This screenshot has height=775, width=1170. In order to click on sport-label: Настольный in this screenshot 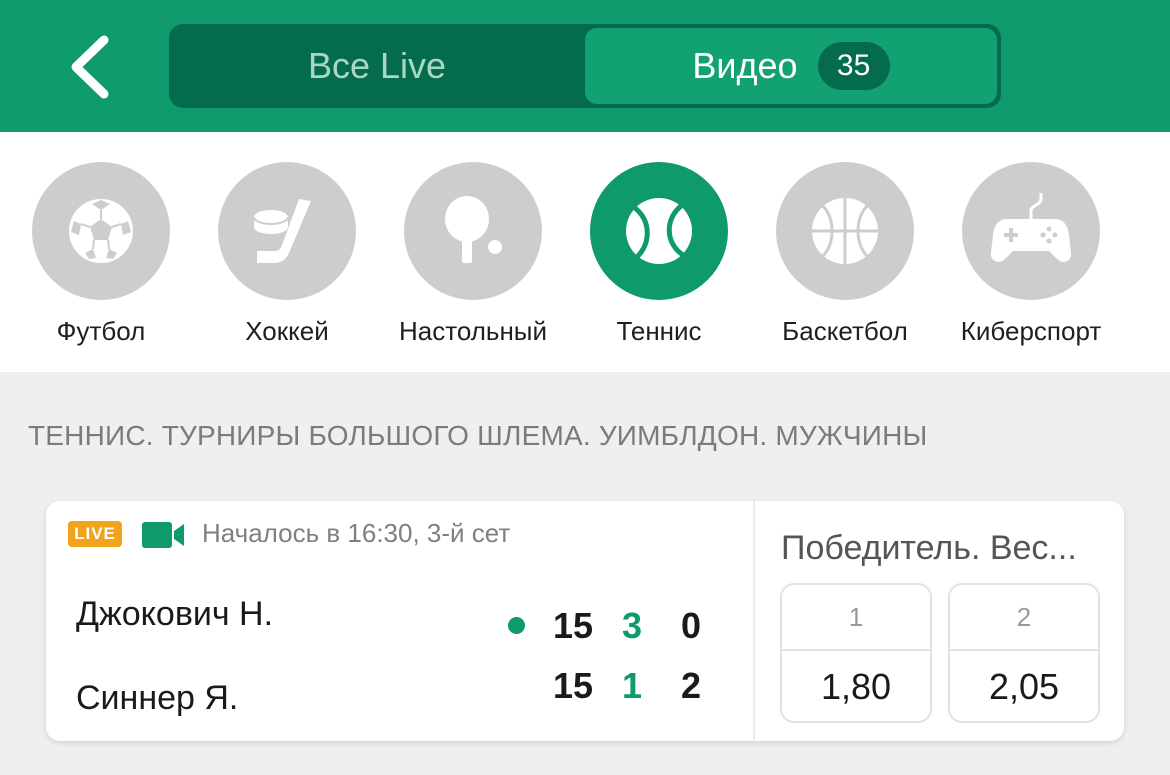, I will do `click(473, 331)`.